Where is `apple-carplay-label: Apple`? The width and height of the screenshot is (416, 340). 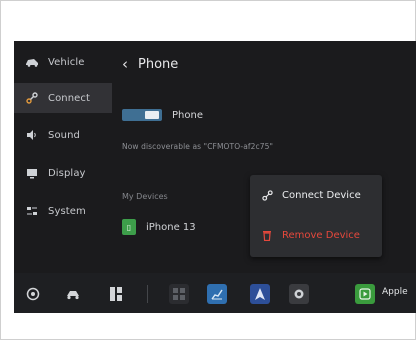
apple-carplay-label: Apple is located at coordinates (395, 292).